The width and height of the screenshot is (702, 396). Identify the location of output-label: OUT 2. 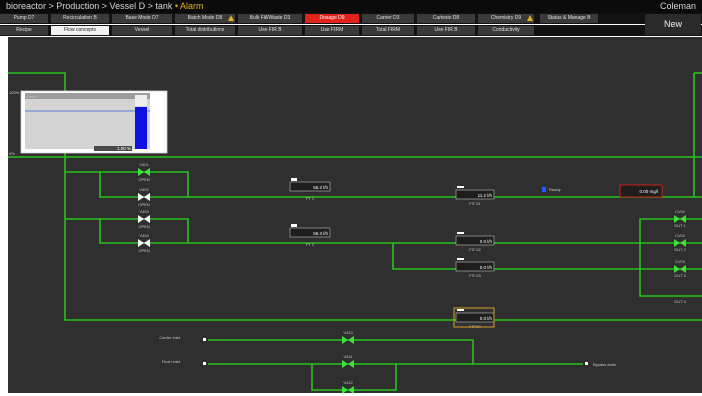
(680, 249).